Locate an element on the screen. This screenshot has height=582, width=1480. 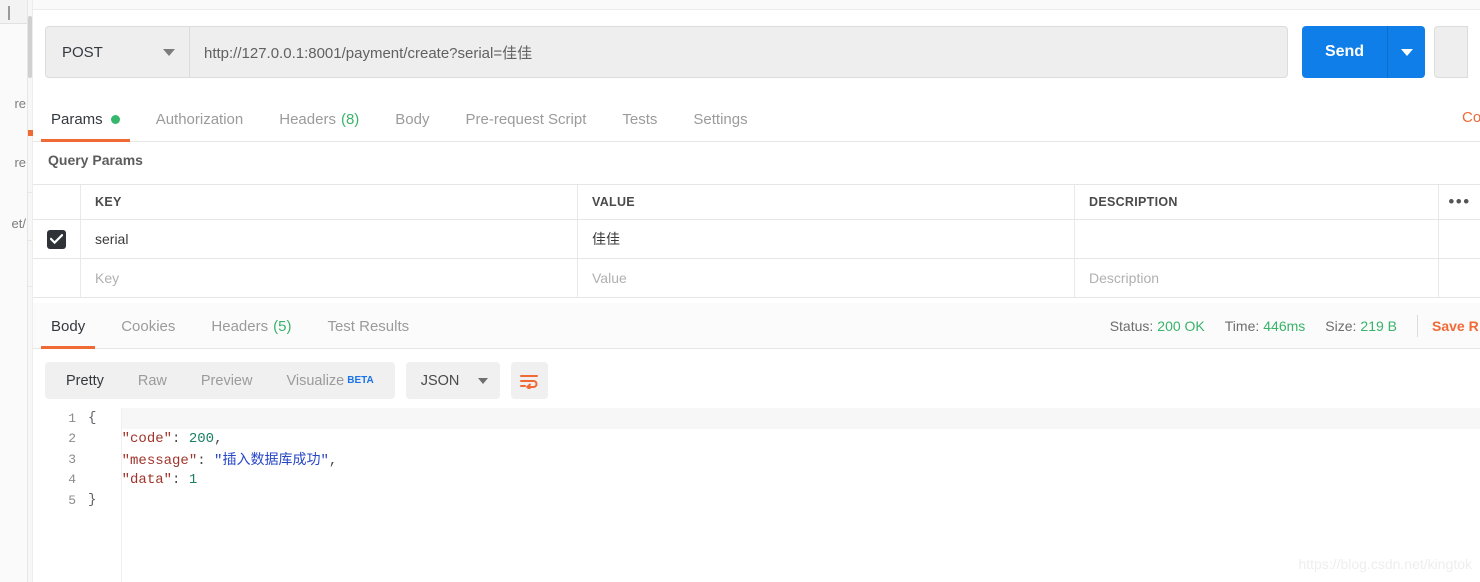
new-param-value-input: Value is located at coordinates (826, 278).